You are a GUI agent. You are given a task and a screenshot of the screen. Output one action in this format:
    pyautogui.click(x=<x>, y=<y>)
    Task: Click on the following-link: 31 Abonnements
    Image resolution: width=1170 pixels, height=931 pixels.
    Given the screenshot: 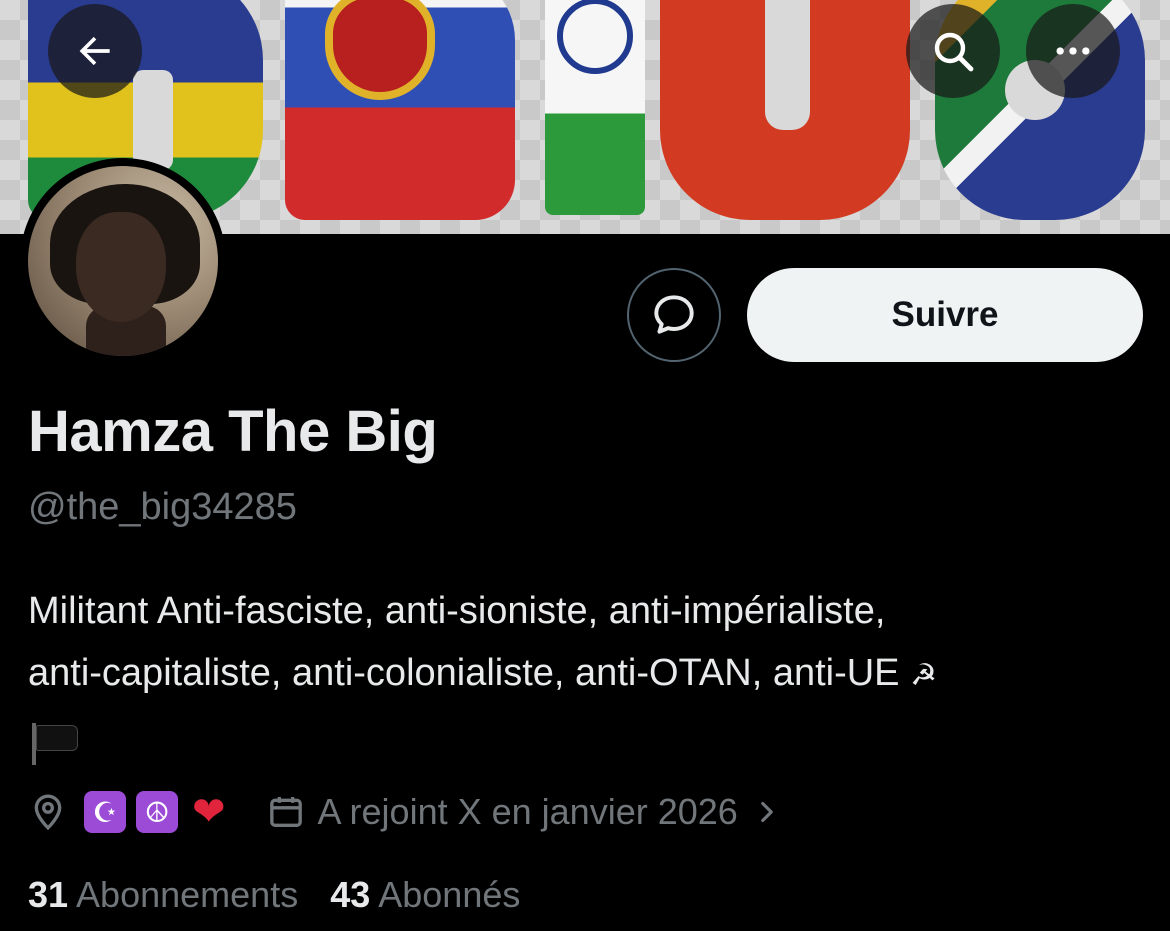 What is the action you would take?
    pyautogui.click(x=163, y=895)
    